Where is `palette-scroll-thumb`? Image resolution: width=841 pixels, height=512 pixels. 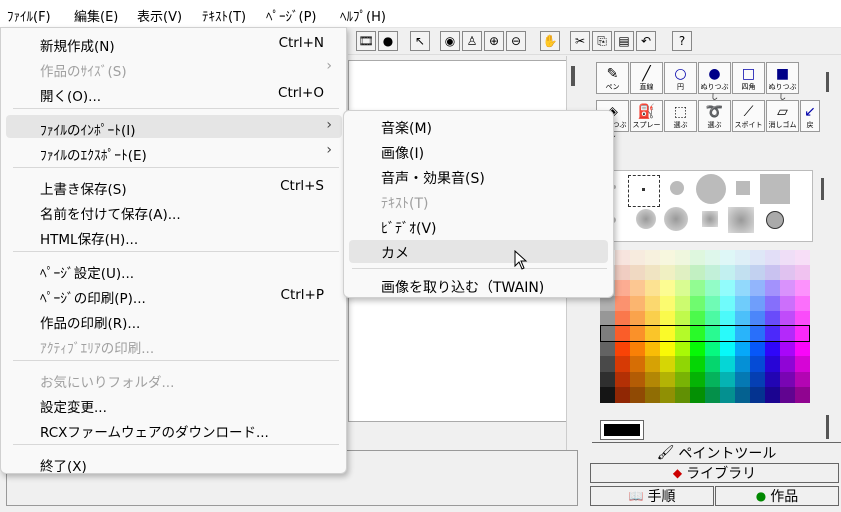 palette-scroll-thumb is located at coordinates (827, 427).